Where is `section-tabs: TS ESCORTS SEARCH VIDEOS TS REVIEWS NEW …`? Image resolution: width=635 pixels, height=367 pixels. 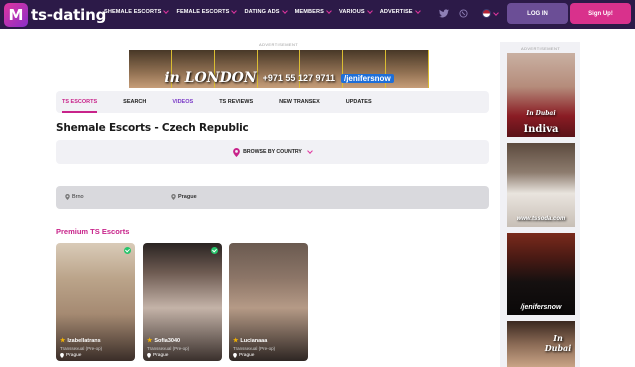 section-tabs: TS ESCORTS SEARCH VIDEOS TS REVIEWS NEW … is located at coordinates (272, 102).